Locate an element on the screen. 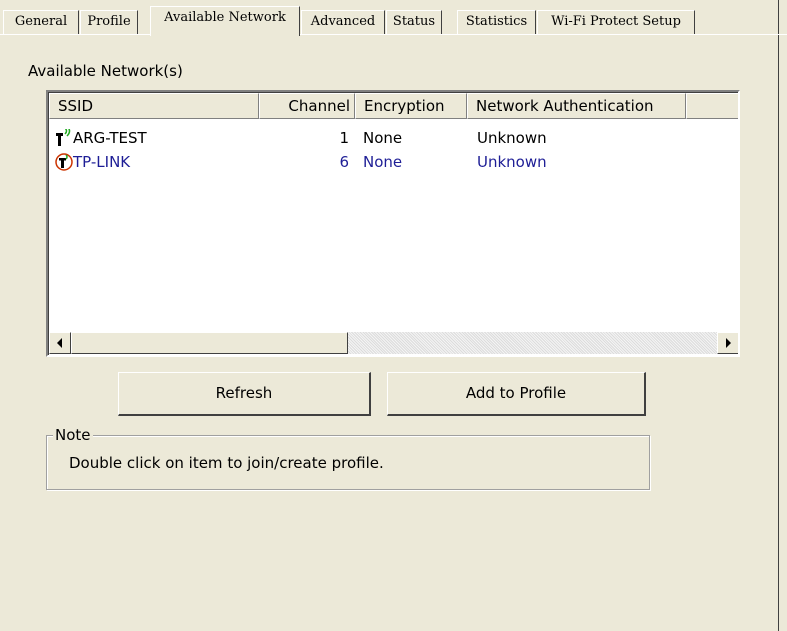 This screenshot has height=631, width=787. network-row: TP-LINK 6 None Unknown is located at coordinates (393, 162).